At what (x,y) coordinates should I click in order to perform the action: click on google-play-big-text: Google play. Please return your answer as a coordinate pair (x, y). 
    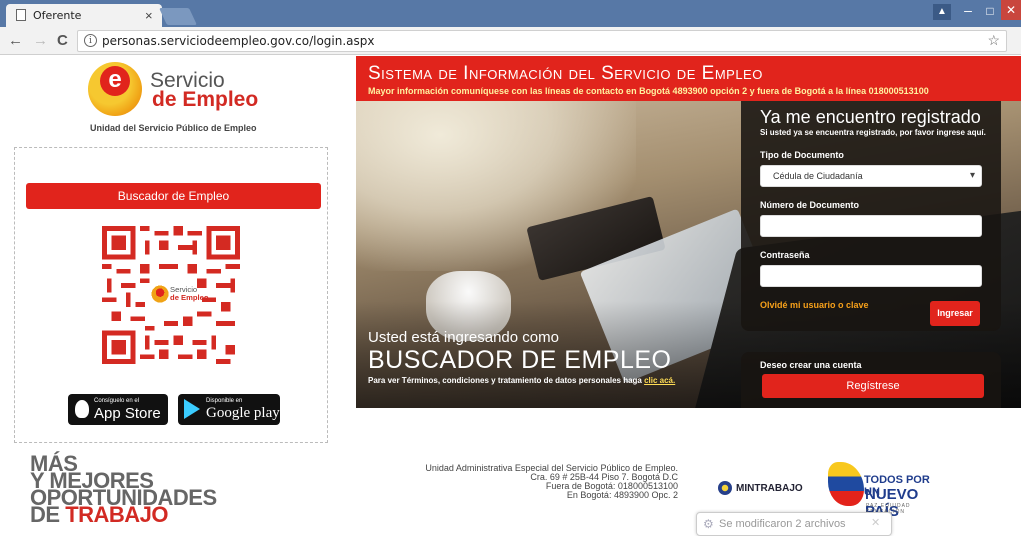
    Looking at the image, I should click on (243, 413).